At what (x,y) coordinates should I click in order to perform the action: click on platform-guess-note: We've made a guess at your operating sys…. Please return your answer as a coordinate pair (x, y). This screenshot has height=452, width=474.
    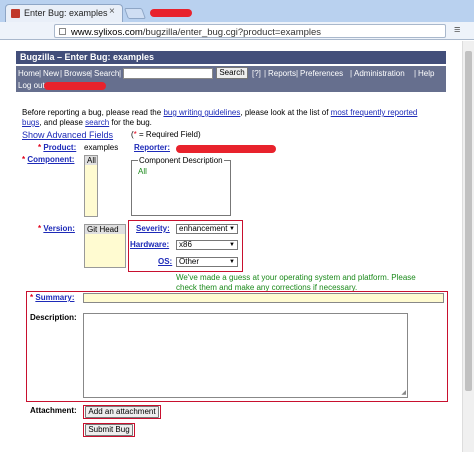
    Looking at the image, I should click on (296, 283).